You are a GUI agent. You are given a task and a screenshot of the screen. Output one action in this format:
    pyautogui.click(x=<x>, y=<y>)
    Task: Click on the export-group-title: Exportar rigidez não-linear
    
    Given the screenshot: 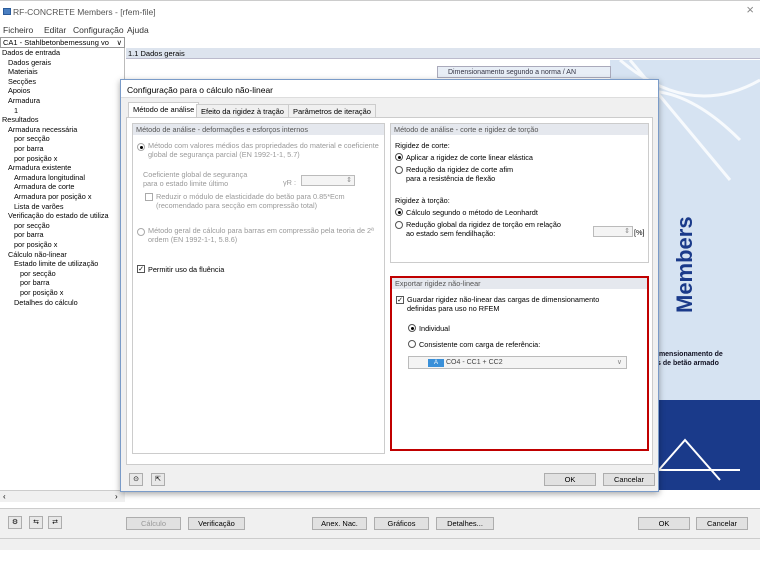 What is the action you would take?
    pyautogui.click(x=519, y=283)
    